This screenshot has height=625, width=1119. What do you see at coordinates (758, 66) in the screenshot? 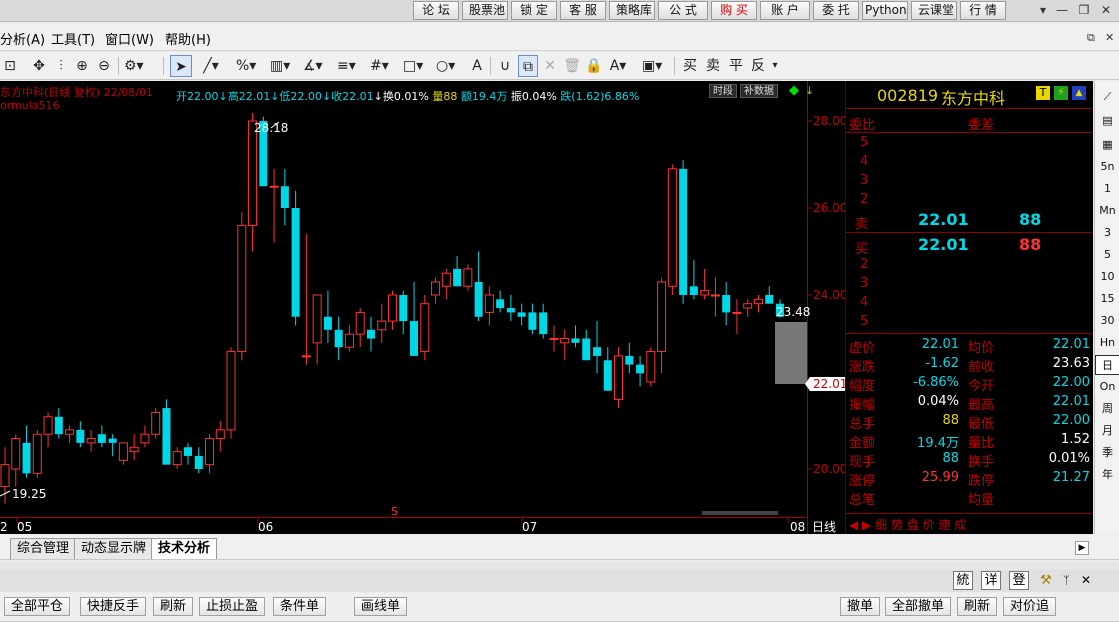
I see `reverse-tool-button: 反` at bounding box center [758, 66].